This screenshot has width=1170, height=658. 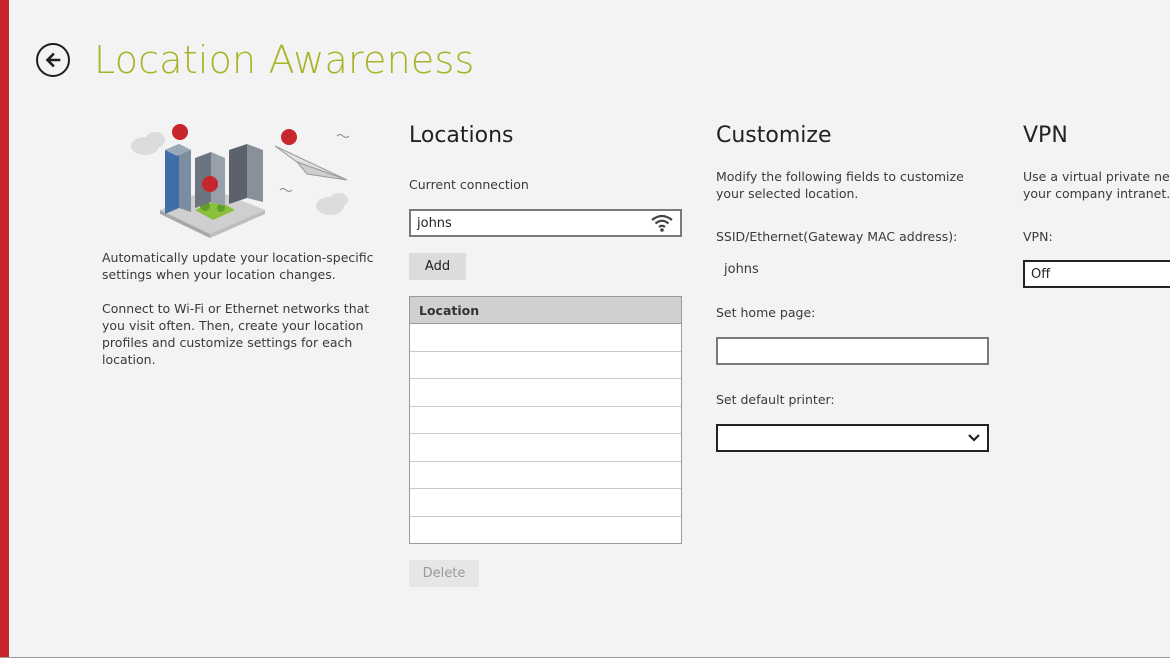 What do you see at coordinates (240, 181) in the screenshot?
I see `location-illustration` at bounding box center [240, 181].